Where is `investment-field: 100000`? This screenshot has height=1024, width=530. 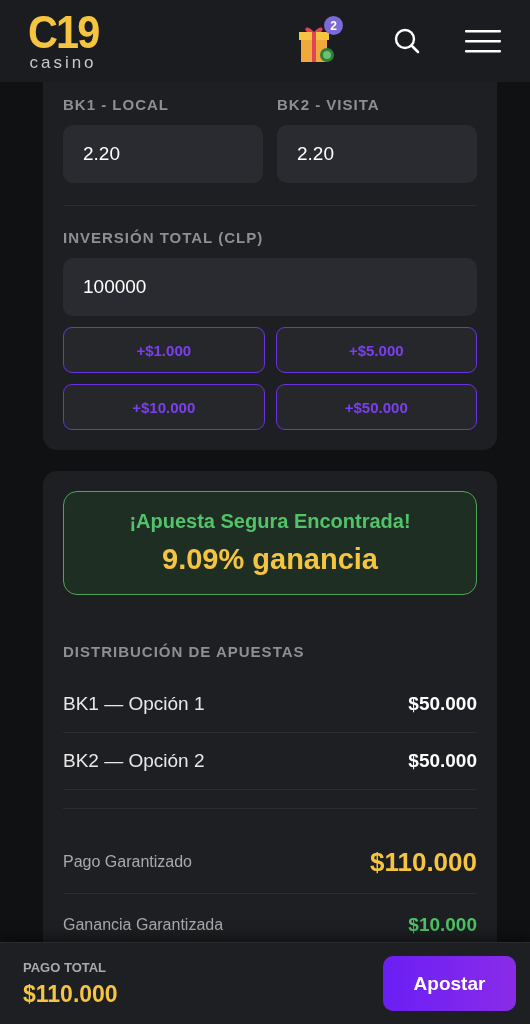 investment-field: 100000 is located at coordinates (270, 287).